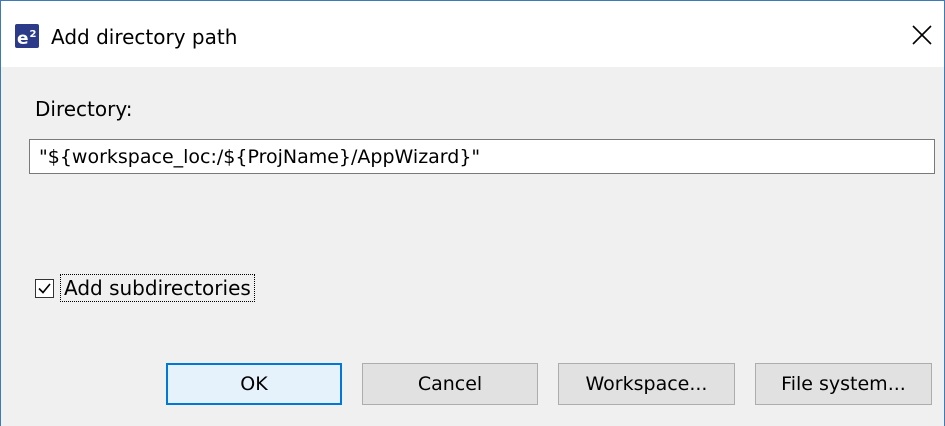 The width and height of the screenshot is (945, 426). I want to click on close-icon, so click(922, 35).